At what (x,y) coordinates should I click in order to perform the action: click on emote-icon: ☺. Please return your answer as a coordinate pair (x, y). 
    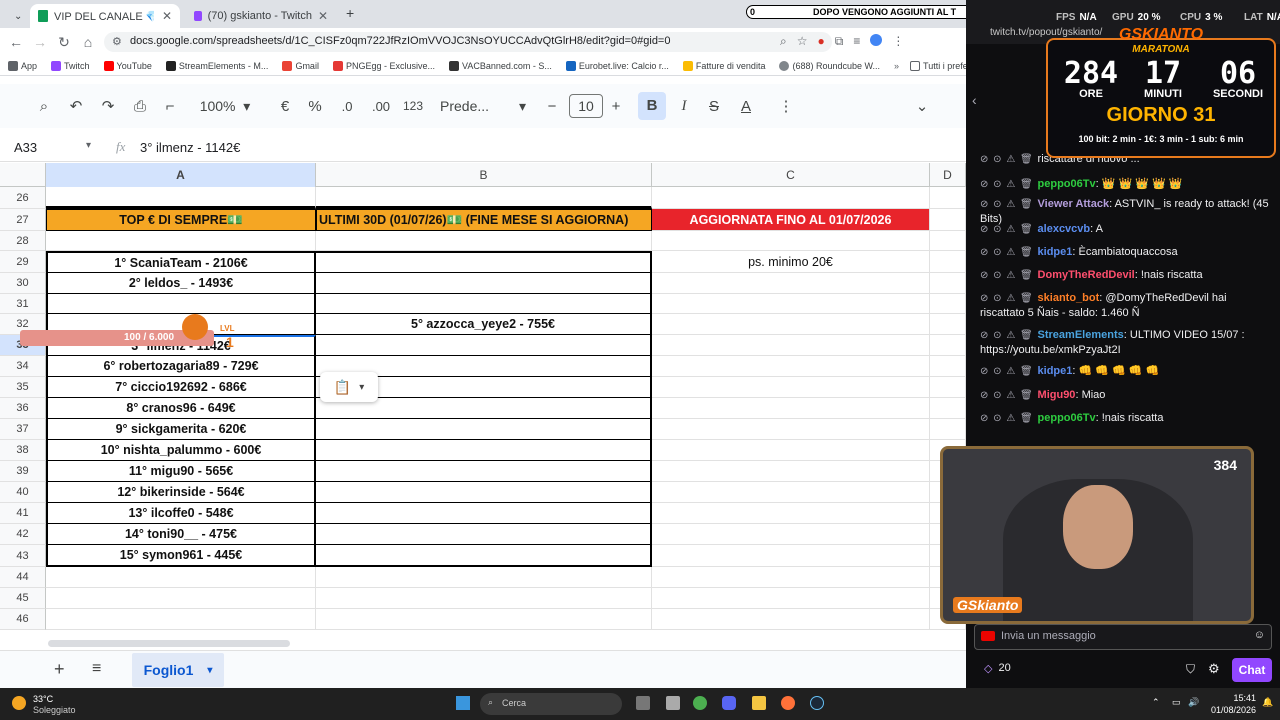
    Looking at the image, I should click on (1259, 635).